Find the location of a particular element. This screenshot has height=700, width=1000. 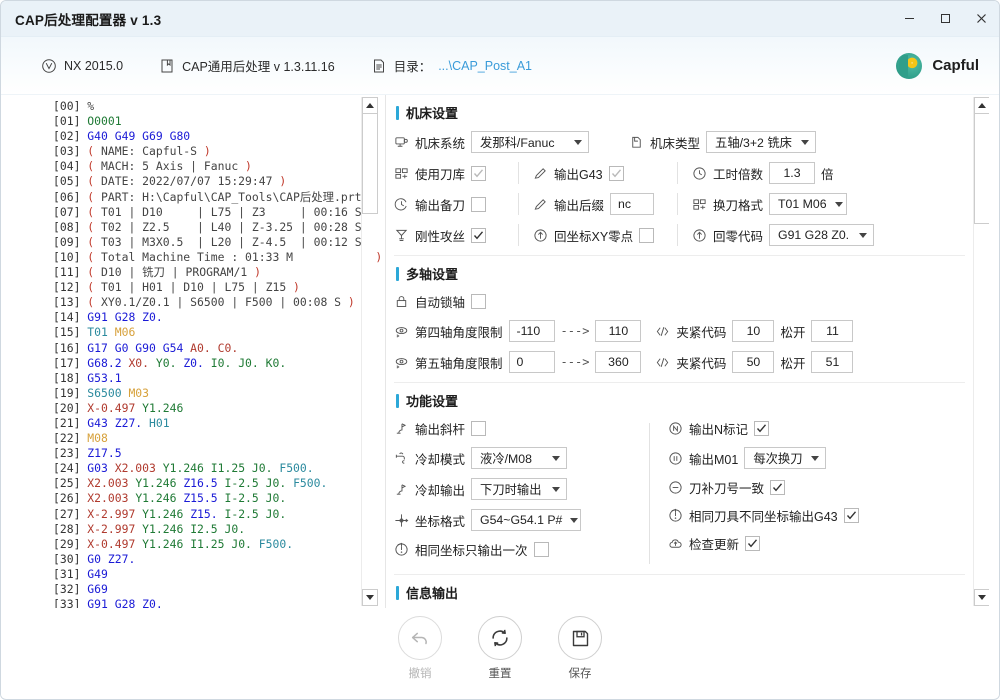

suffix-field: 输出后缀 nc is located at coordinates (598, 204).